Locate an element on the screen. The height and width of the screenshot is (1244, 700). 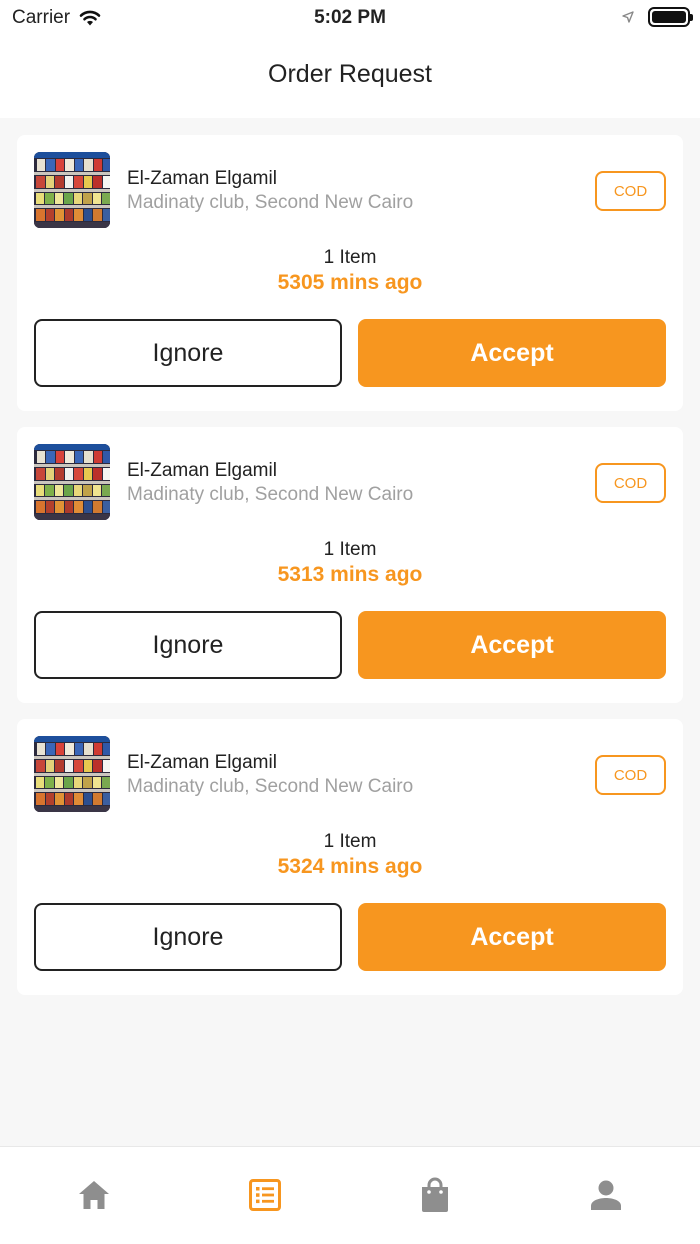
home-icon is located at coordinates (94, 1195).